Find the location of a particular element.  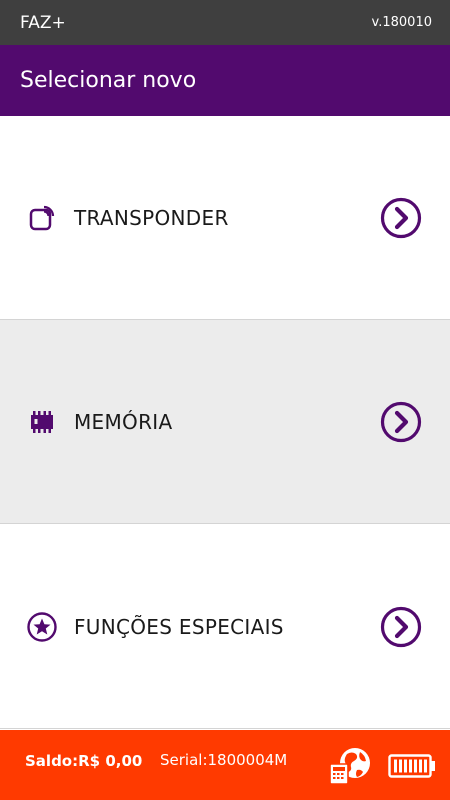

title-bar: Selecionar novo is located at coordinates (225, 80).